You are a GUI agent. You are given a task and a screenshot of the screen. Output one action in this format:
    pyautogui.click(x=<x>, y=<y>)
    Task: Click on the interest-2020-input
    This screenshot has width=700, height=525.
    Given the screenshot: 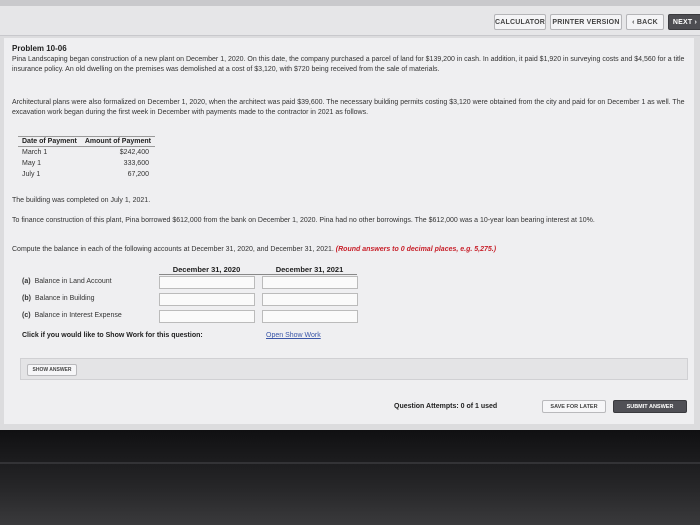 What is the action you would take?
    pyautogui.click(x=207, y=316)
    